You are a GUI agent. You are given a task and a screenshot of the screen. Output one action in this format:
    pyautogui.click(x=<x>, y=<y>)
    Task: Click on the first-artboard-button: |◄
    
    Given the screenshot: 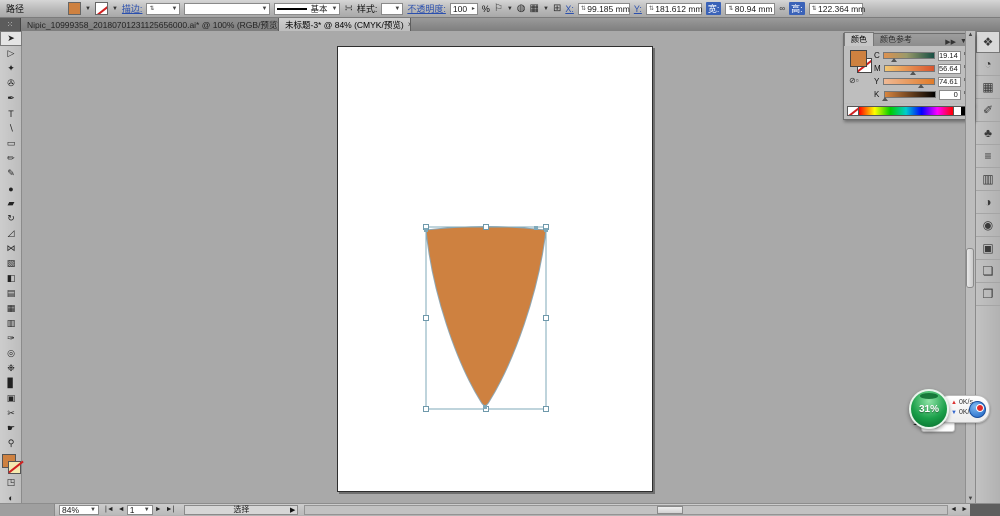 What is the action you would take?
    pyautogui.click(x=109, y=509)
    